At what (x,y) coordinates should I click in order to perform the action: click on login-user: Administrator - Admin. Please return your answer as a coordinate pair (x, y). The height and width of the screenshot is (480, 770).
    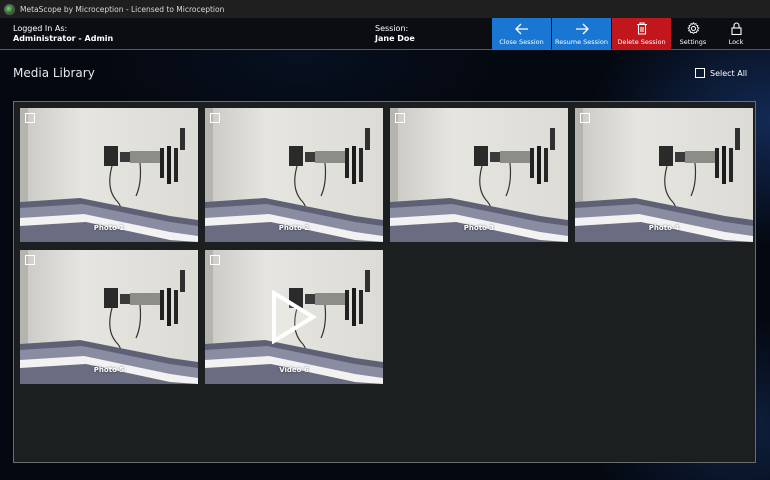
    Looking at the image, I should click on (63, 38).